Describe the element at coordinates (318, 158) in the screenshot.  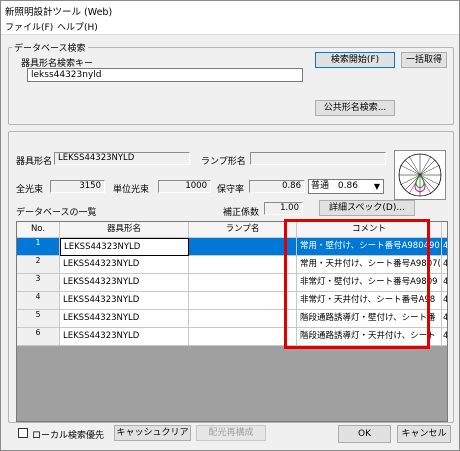
I see `lamp-value` at that location.